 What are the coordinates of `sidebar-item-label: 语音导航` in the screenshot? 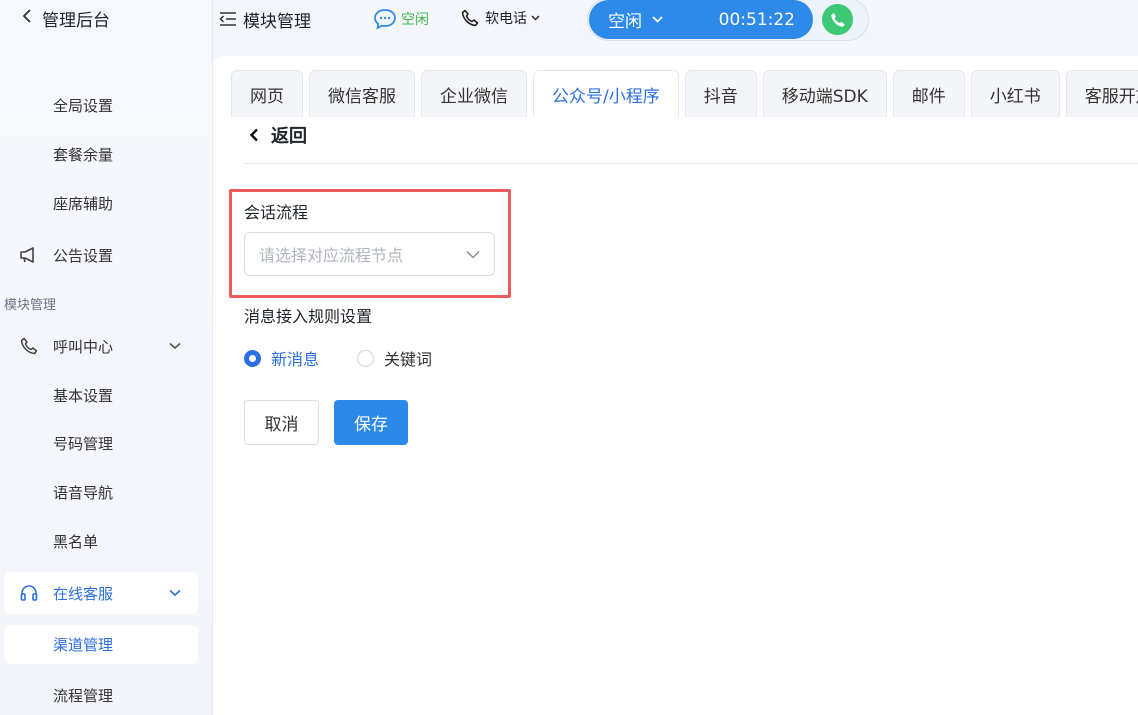 It's located at (83, 492).